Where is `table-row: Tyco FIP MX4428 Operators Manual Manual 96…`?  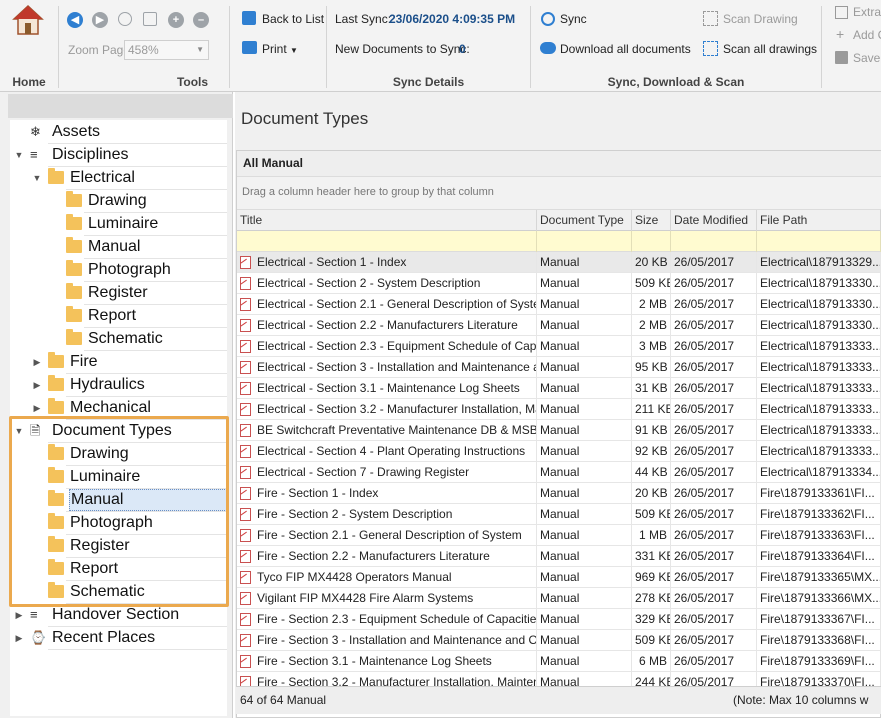
table-row: Tyco FIP MX4428 Operators Manual Manual 96… is located at coordinates (559, 577).